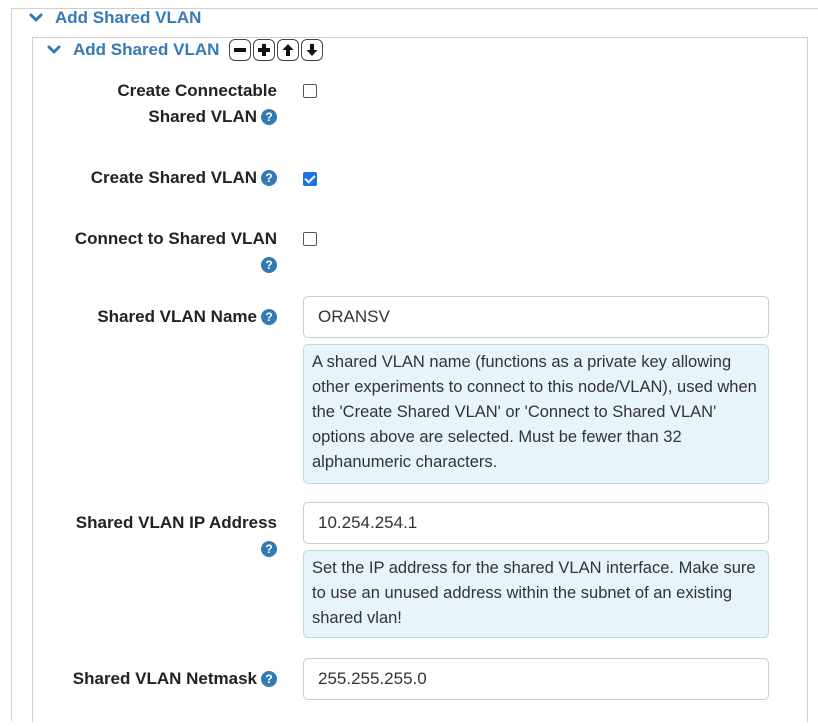  What do you see at coordinates (197, 104) in the screenshot?
I see `create-connectable-label: Create Connectable Shared VLAN?` at bounding box center [197, 104].